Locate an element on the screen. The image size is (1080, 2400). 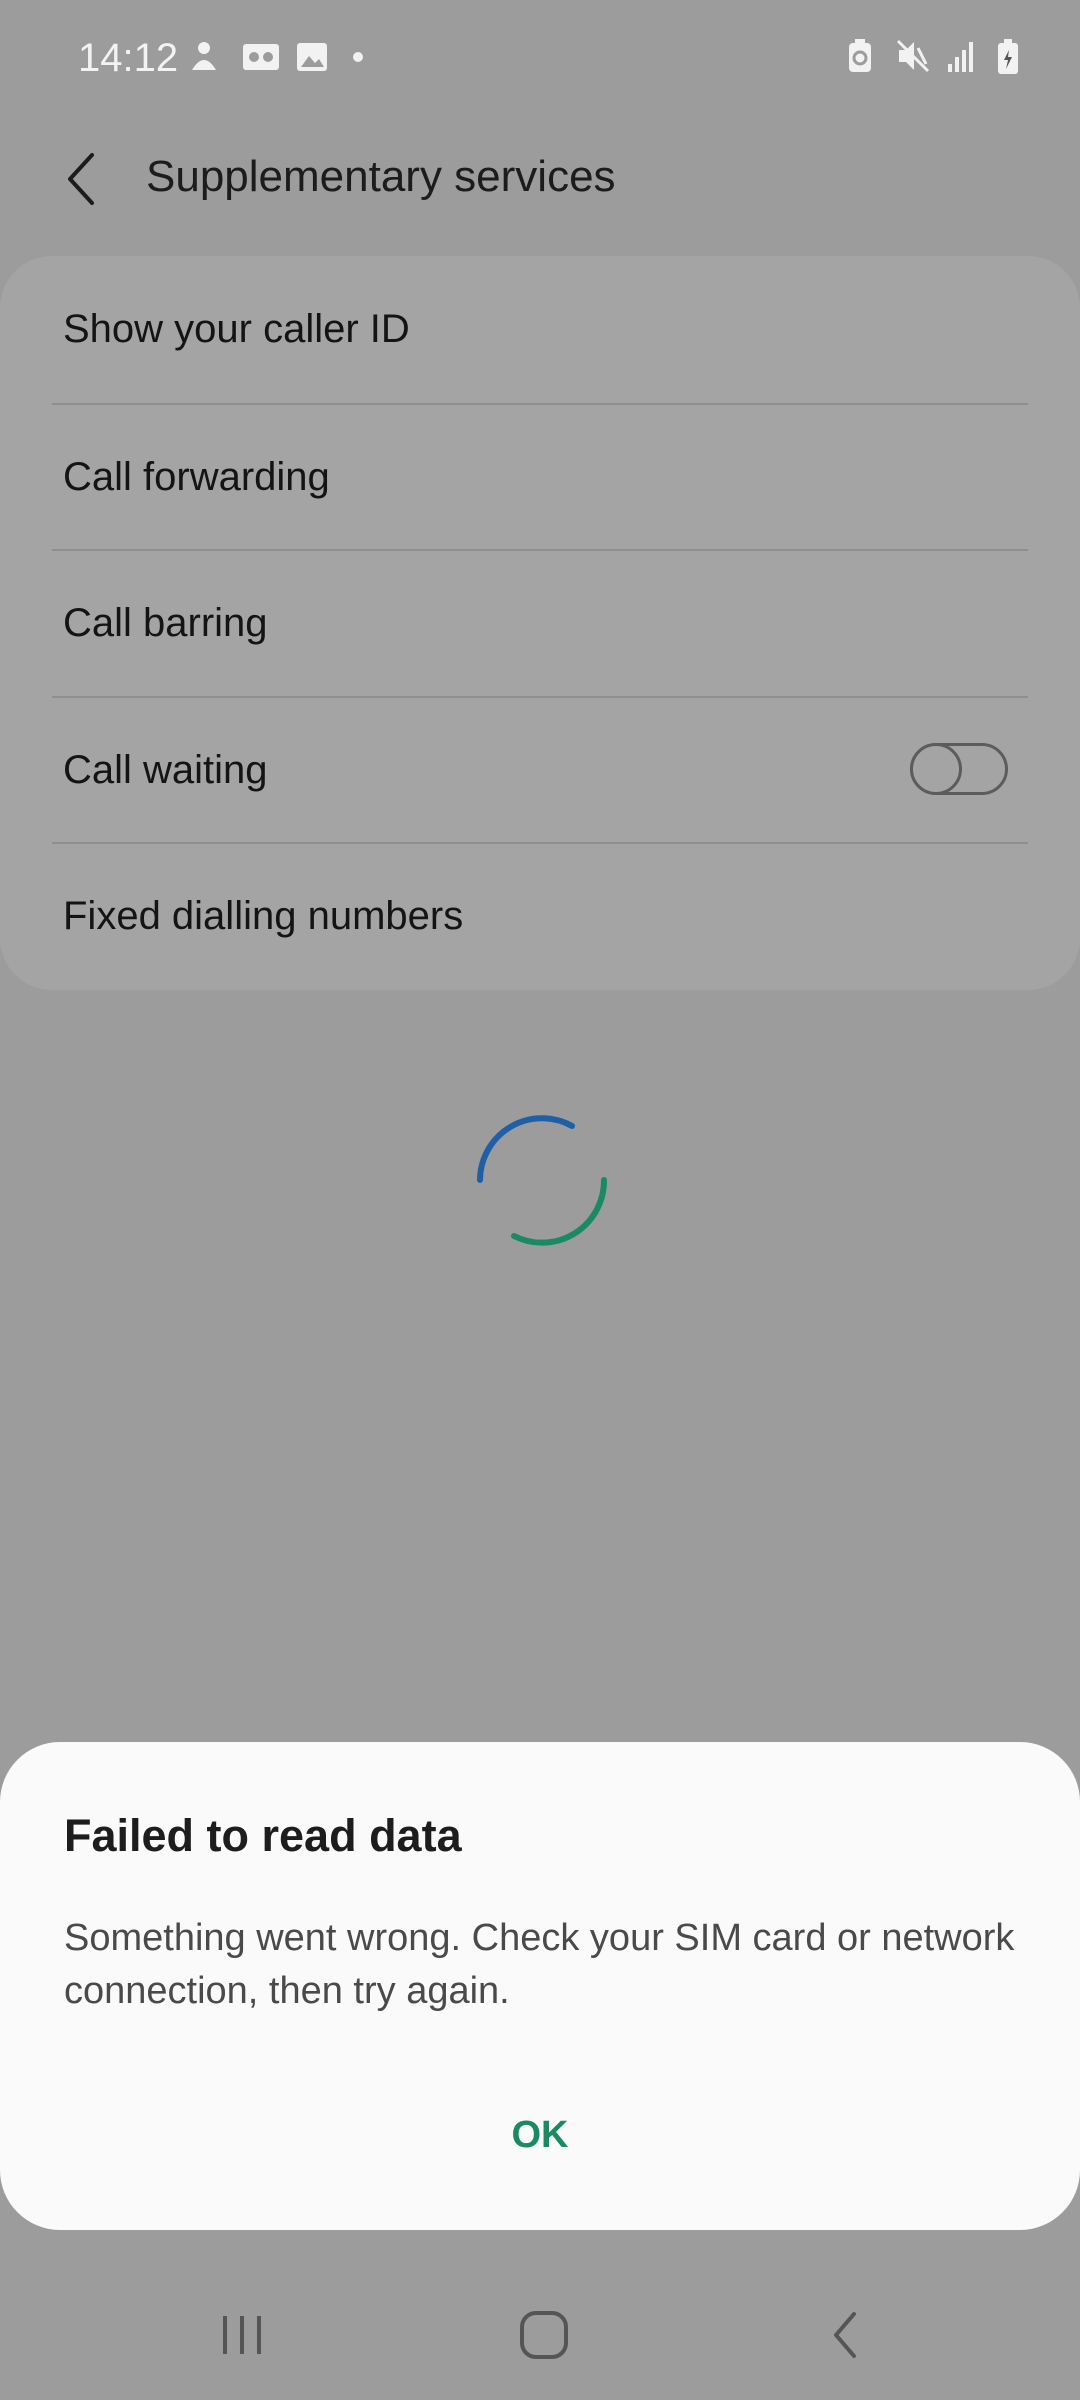
voicemail-icon is located at coordinates (260, 57).